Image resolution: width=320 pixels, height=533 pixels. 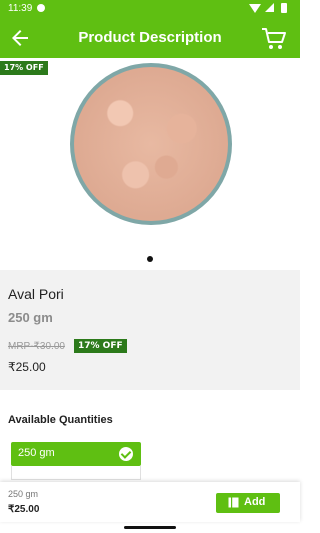 What do you see at coordinates (27, 367) in the screenshot?
I see `selling-price: ₹25.00` at bounding box center [27, 367].